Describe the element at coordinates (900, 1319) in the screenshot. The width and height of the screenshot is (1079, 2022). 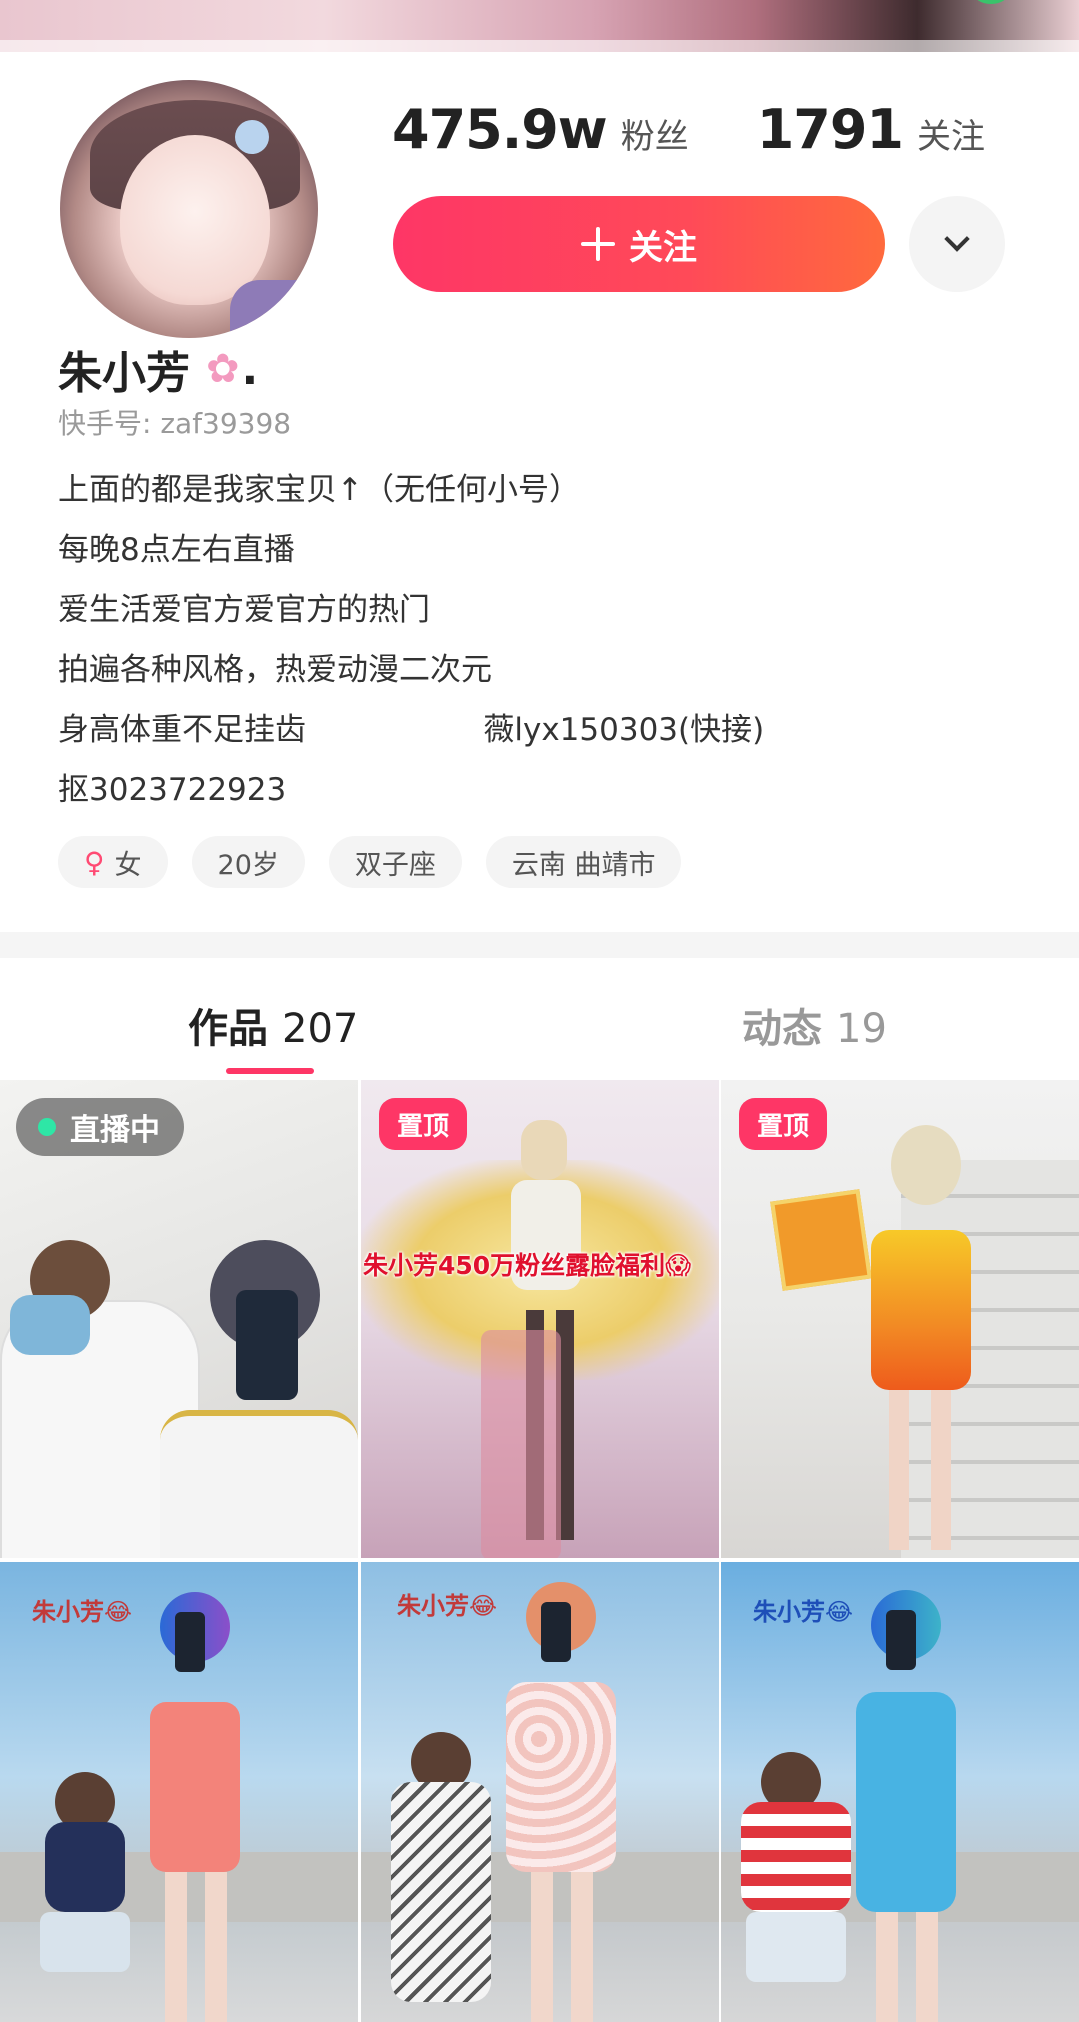
I see `work-thumbnail: 置顶` at that location.